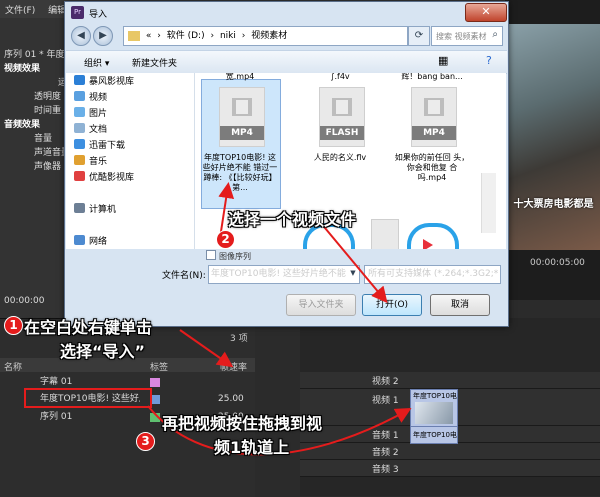  Describe the element at coordinates (242, 423) in the screenshot. I see `step3-text-line1: 再把视频按住拖拽到视` at that location.